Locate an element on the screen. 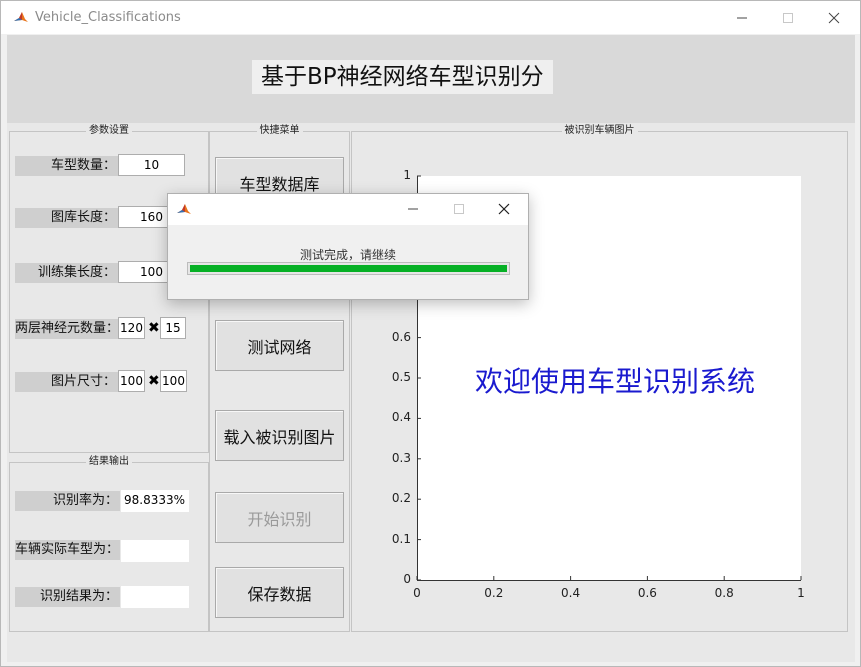  x-tick-label: 1 is located at coordinates (801, 593).